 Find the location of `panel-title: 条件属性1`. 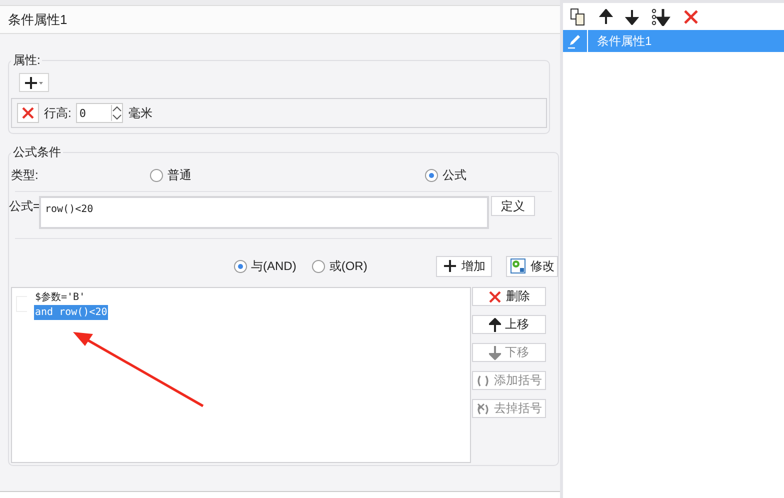

panel-title: 条件属性1 is located at coordinates (280, 19).